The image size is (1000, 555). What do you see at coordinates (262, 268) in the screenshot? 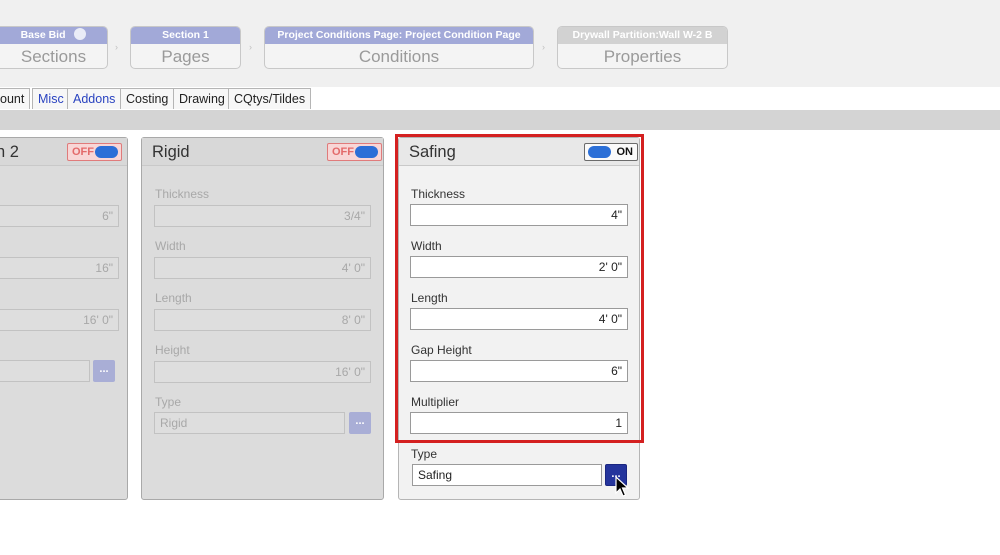
I see `width-field: 4' 0"` at bounding box center [262, 268].